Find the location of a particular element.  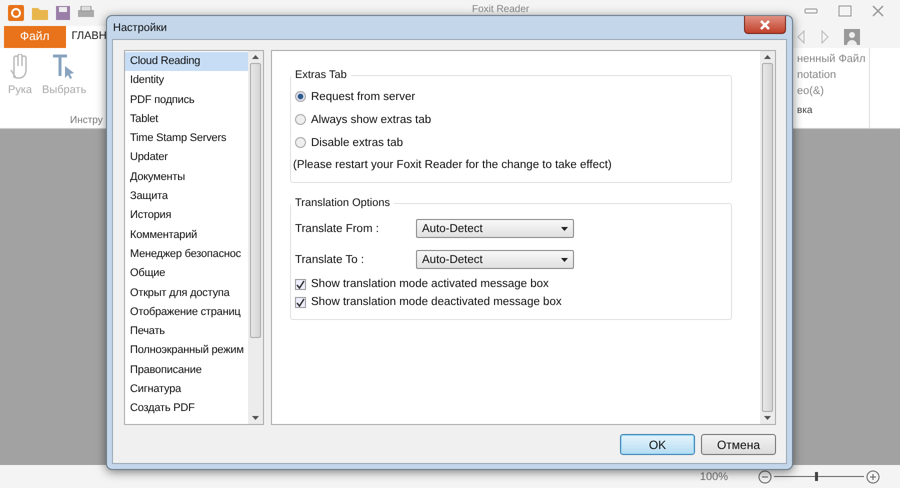

checkbox-label: Show translation mode deactivated message box is located at coordinates (436, 302).